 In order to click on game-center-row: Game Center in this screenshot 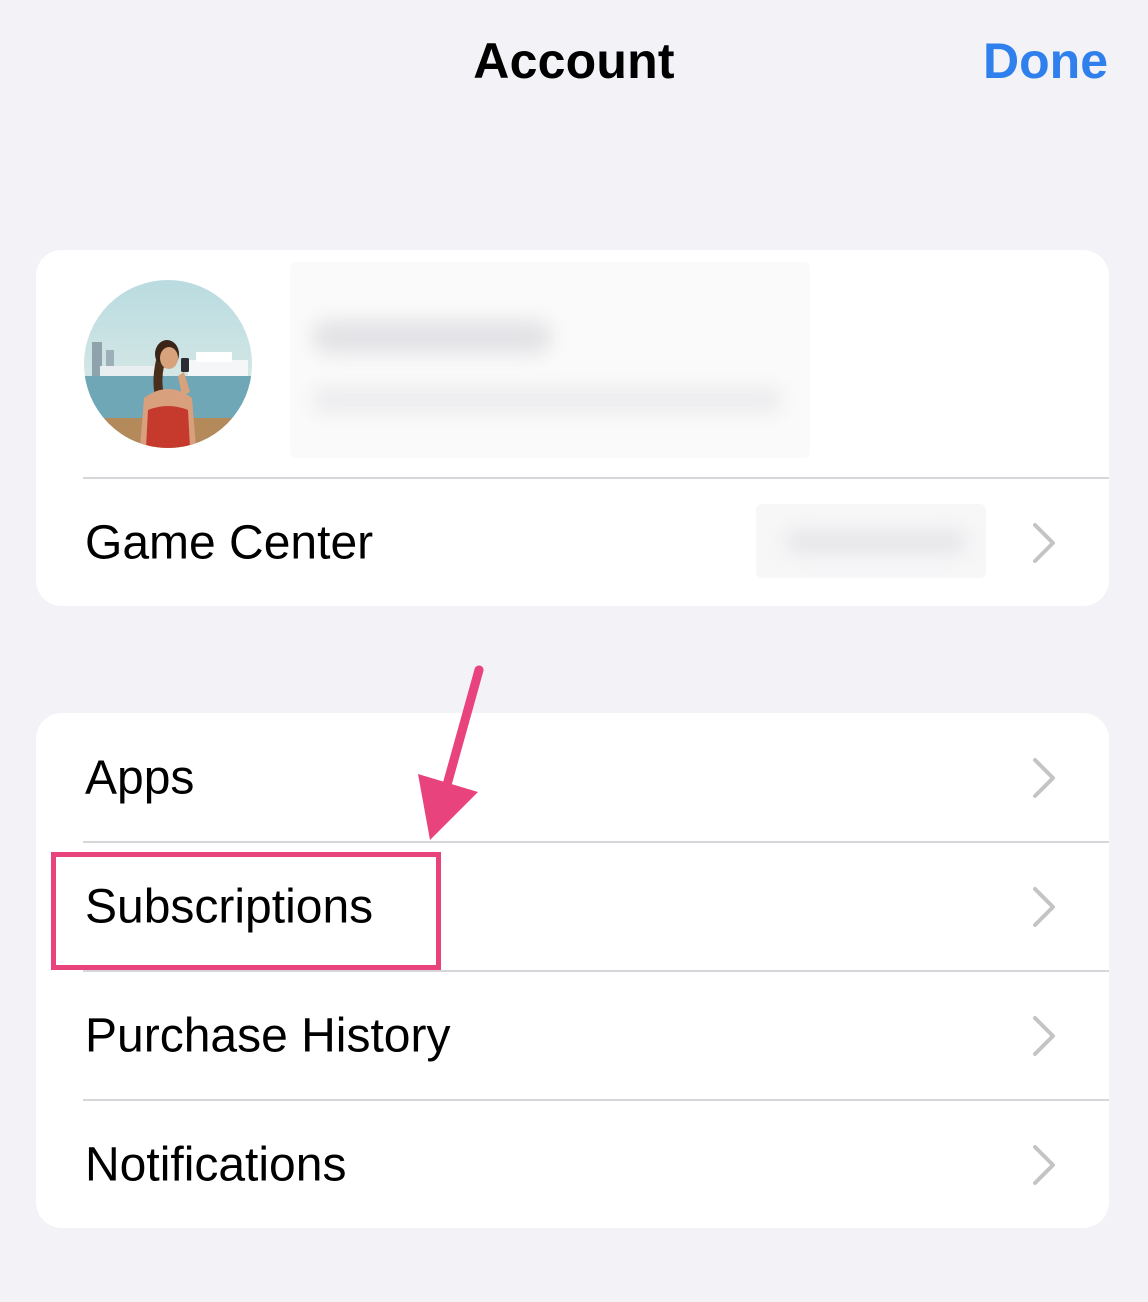, I will do `click(572, 542)`.